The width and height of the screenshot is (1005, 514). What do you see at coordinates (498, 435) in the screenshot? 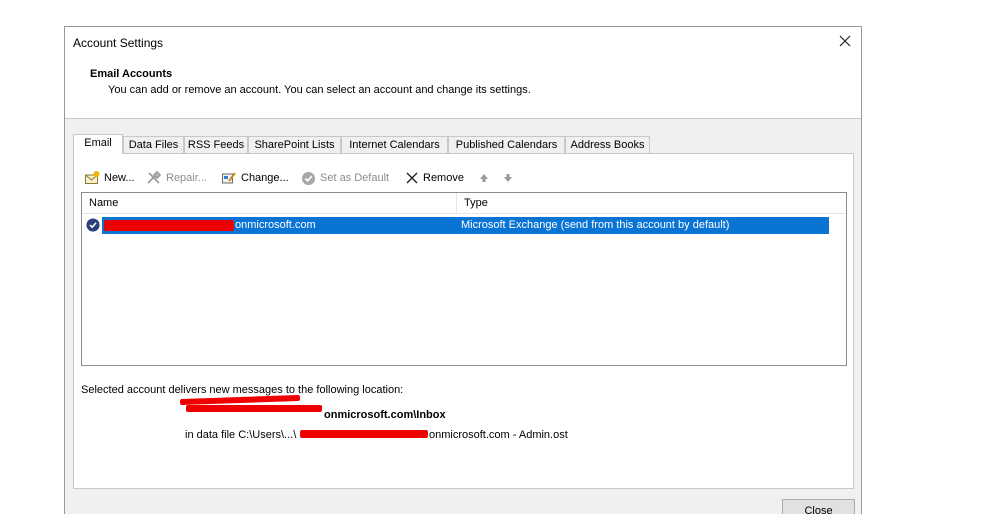
I see `data-file-suffix: onmicrosoft.com - Admin.ost` at bounding box center [498, 435].